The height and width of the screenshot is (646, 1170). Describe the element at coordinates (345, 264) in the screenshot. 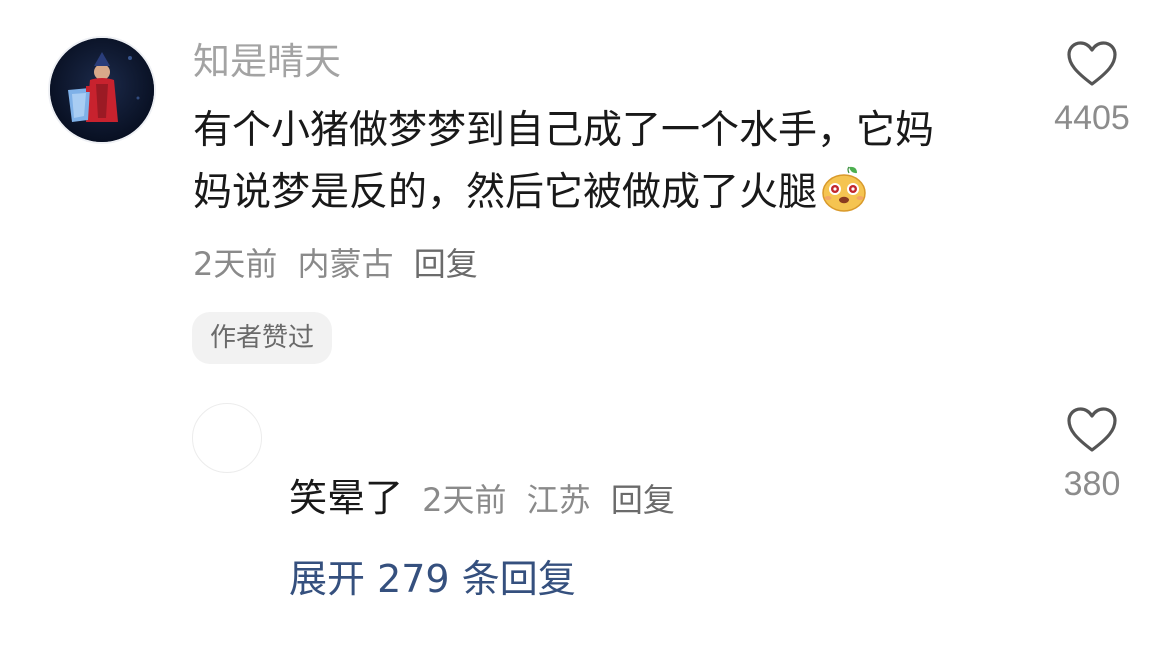

I see `comment-location: 内蒙古` at that location.